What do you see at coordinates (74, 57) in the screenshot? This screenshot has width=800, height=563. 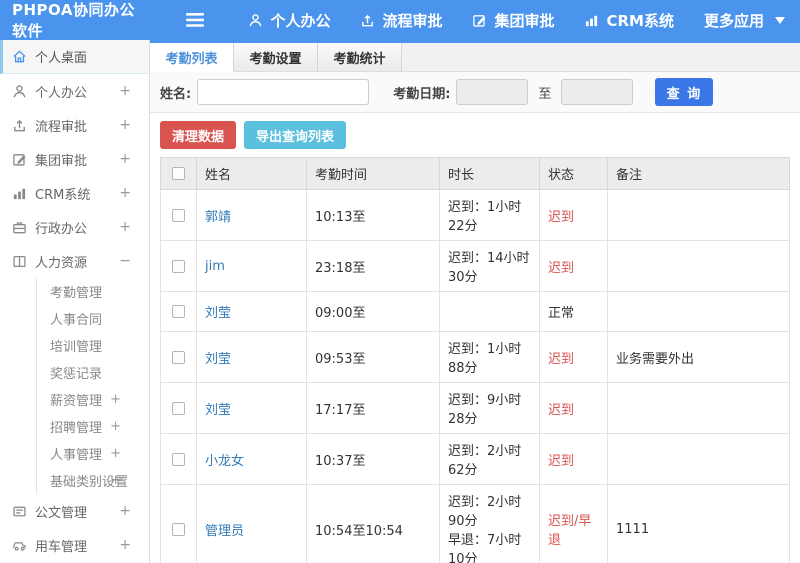 I see `sidebar-item: 个人桌面` at bounding box center [74, 57].